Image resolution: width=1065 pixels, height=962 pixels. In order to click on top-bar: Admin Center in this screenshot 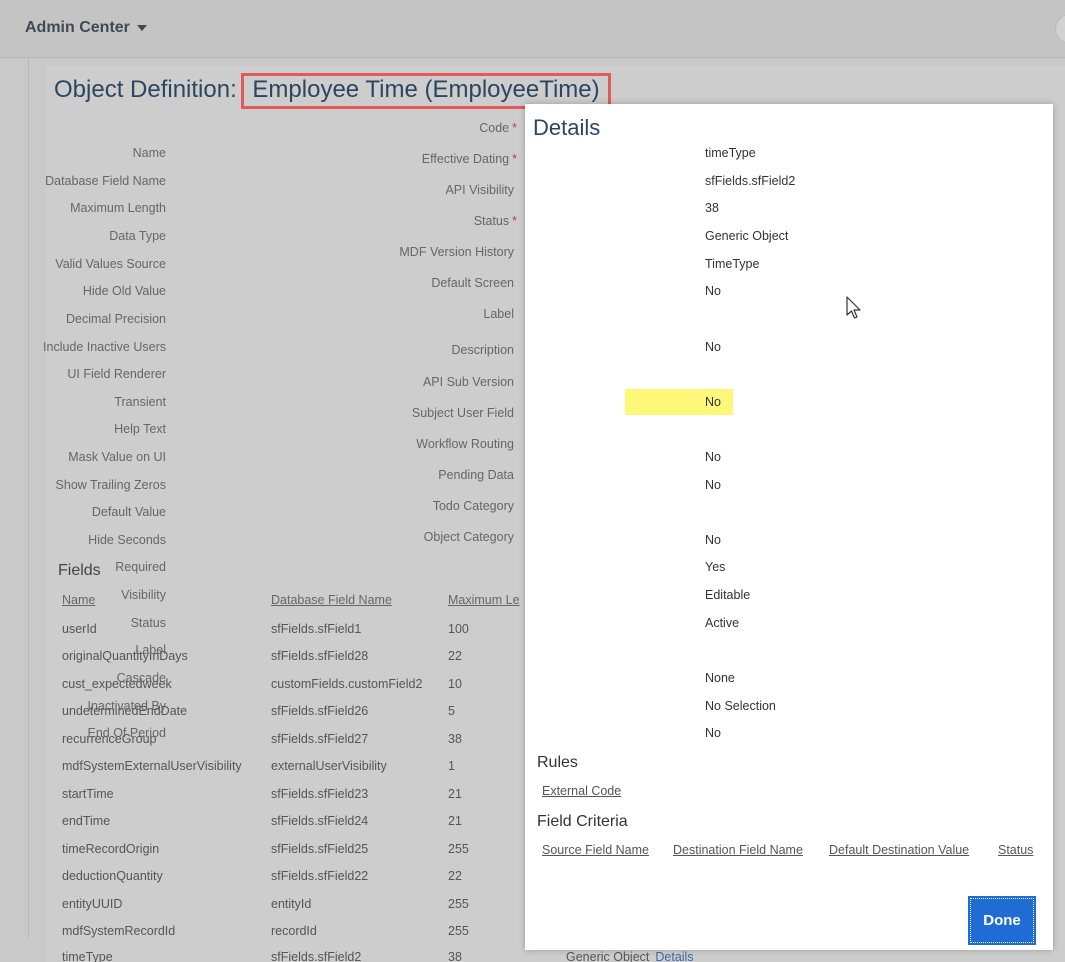, I will do `click(532, 29)`.